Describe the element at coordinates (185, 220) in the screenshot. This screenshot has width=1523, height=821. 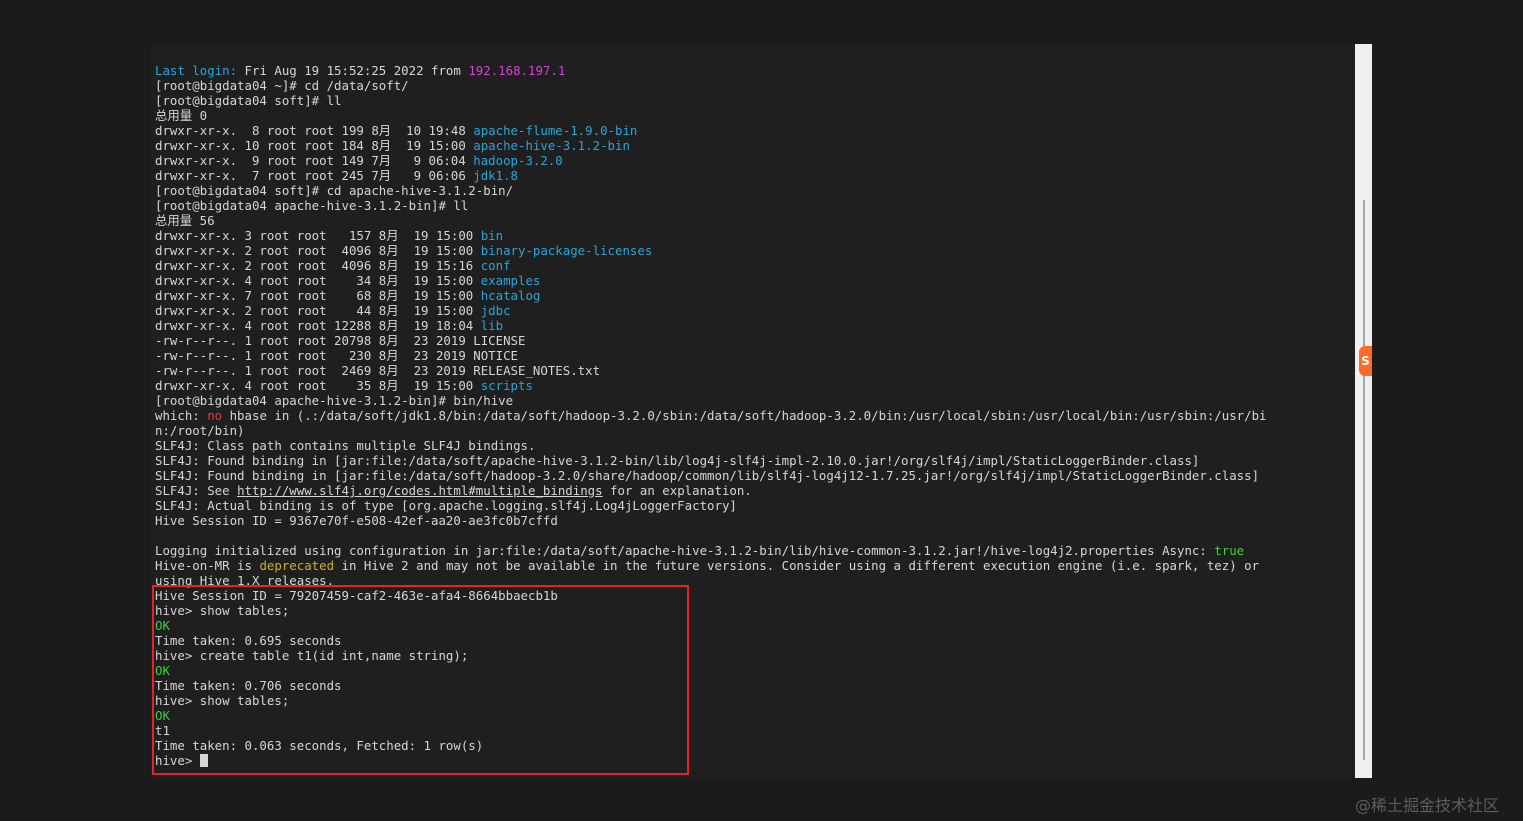
I see `terminal-text: 总用量 56` at that location.